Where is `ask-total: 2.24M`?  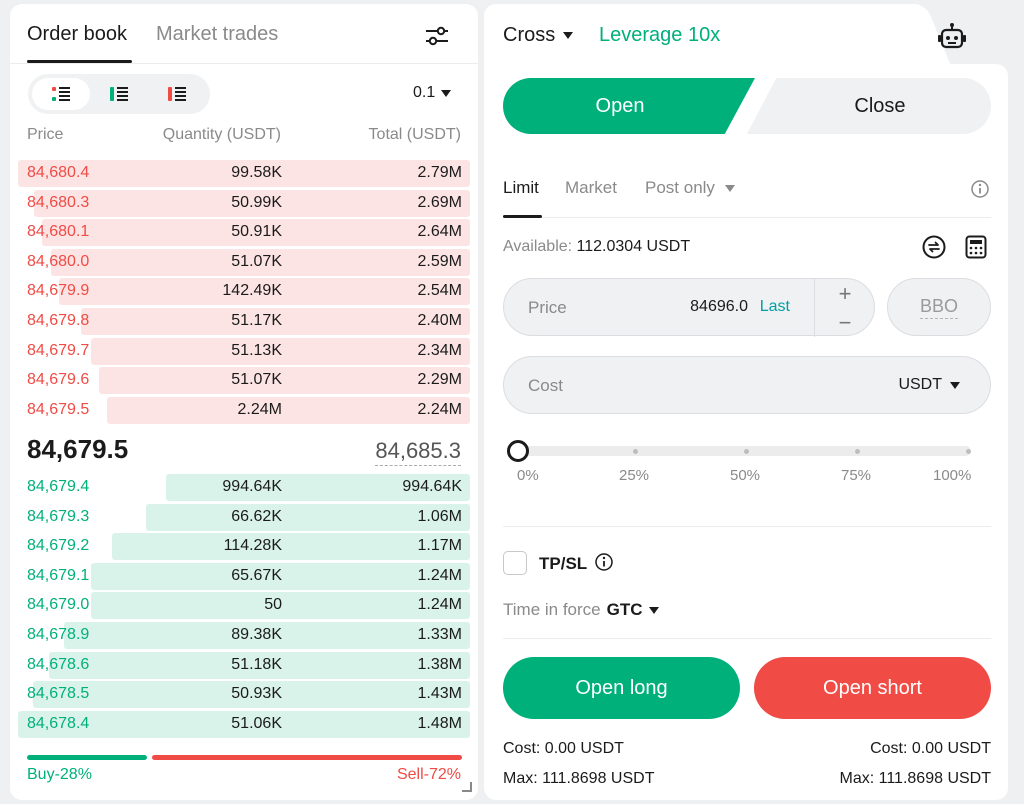 ask-total: 2.24M is located at coordinates (439, 409).